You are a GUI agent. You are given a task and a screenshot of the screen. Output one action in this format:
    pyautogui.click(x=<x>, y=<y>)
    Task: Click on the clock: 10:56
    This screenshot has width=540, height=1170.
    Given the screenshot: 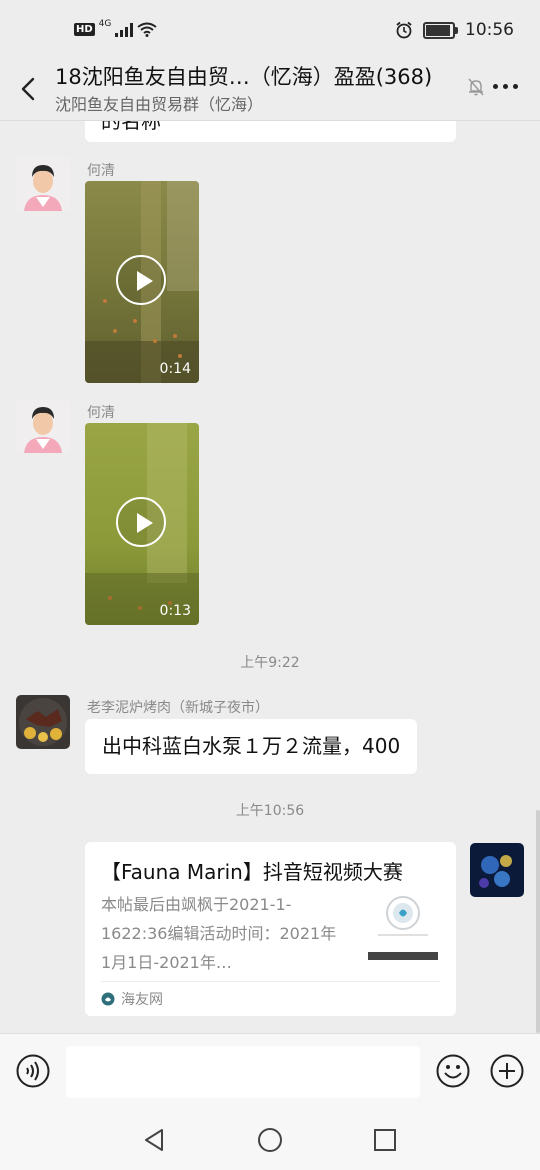 What is the action you would take?
    pyautogui.click(x=489, y=30)
    